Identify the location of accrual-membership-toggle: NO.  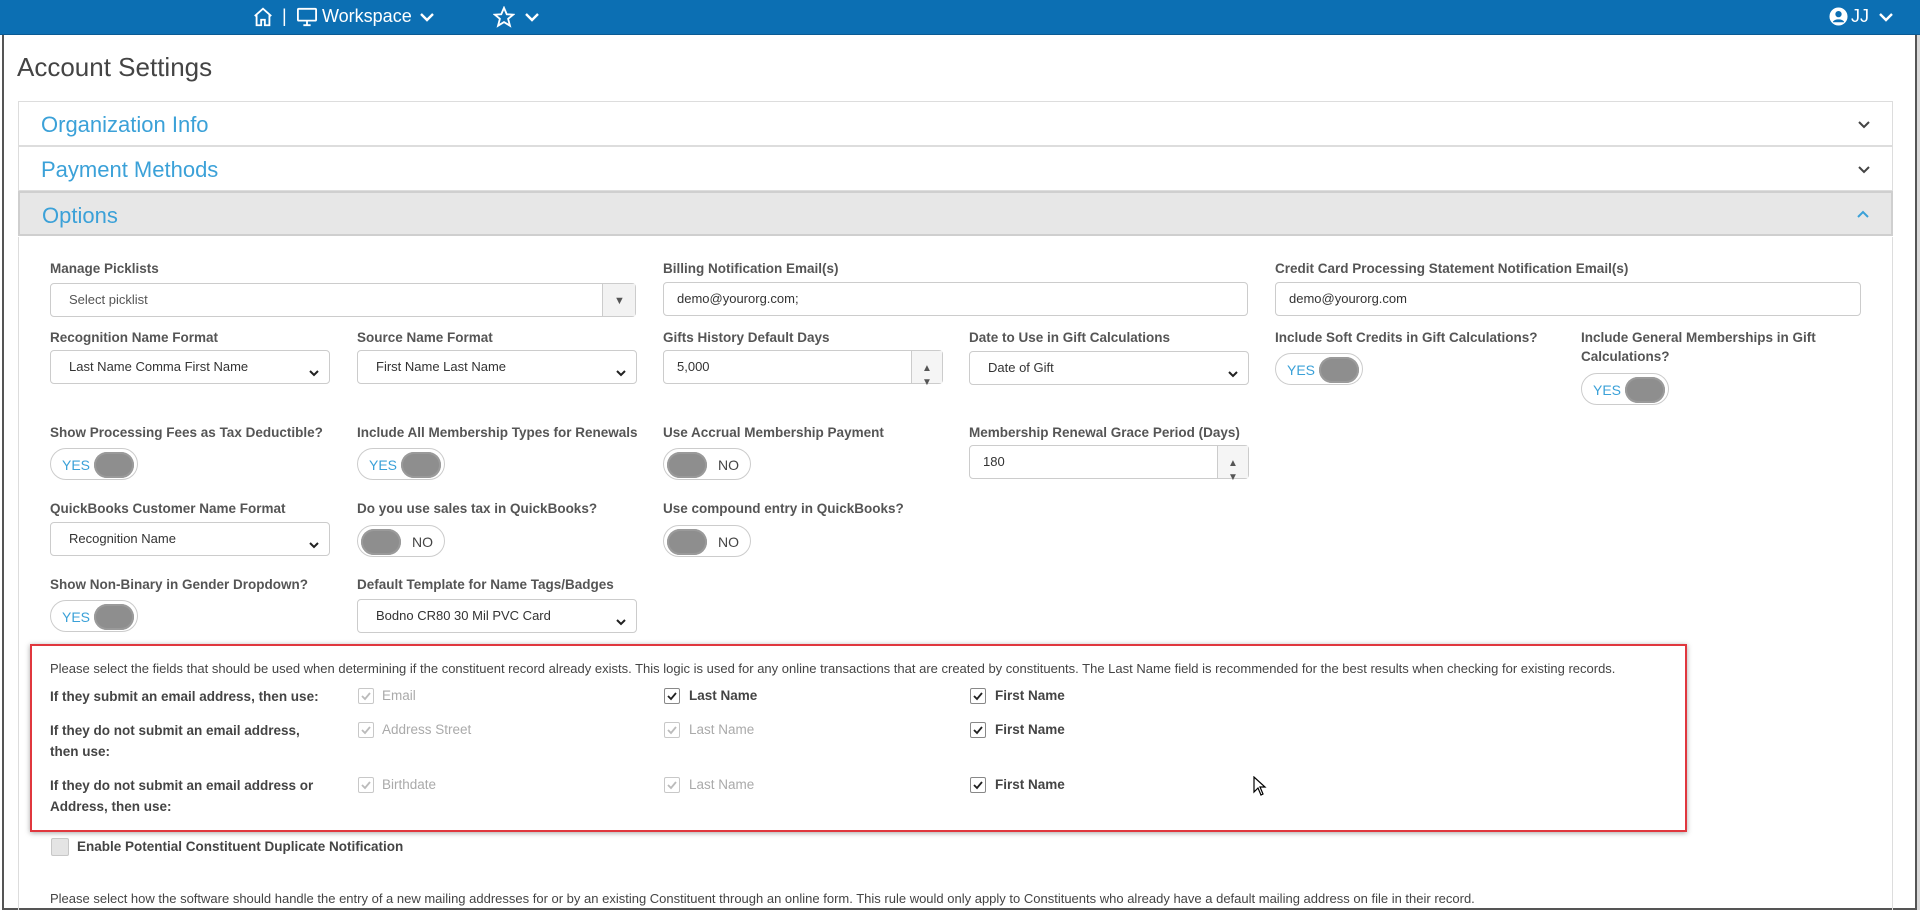
(707, 464).